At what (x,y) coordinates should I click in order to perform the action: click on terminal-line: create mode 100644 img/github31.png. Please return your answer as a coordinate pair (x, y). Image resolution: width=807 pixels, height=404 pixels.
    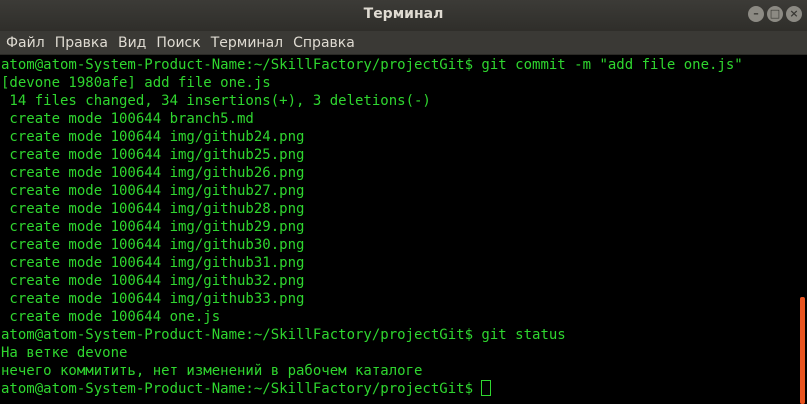
    Looking at the image, I should click on (153, 263).